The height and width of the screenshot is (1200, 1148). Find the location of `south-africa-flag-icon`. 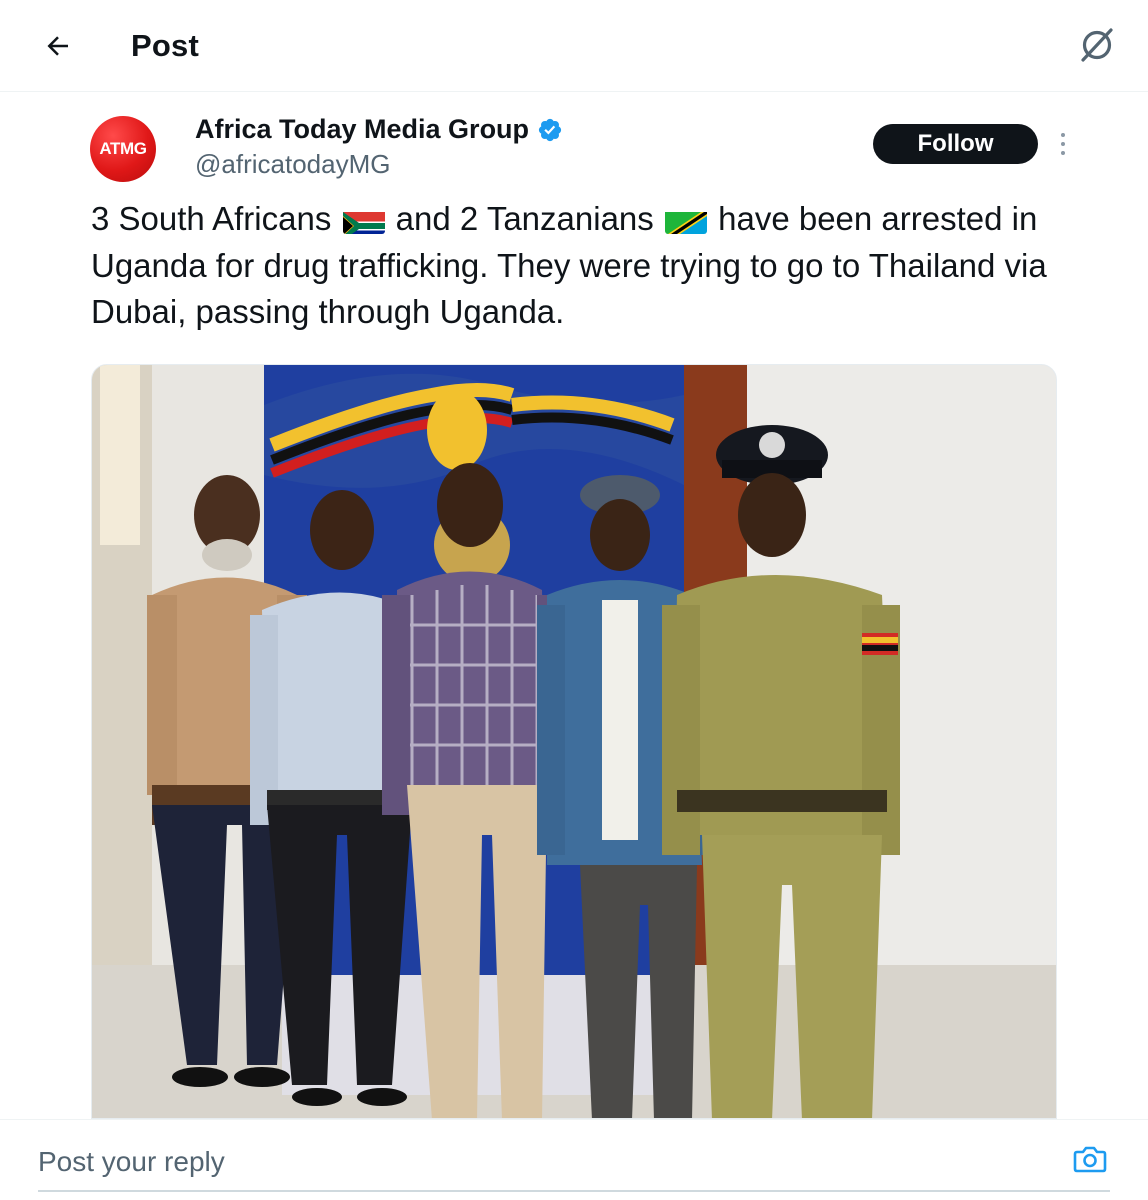

south-africa-flag-icon is located at coordinates (363, 220).